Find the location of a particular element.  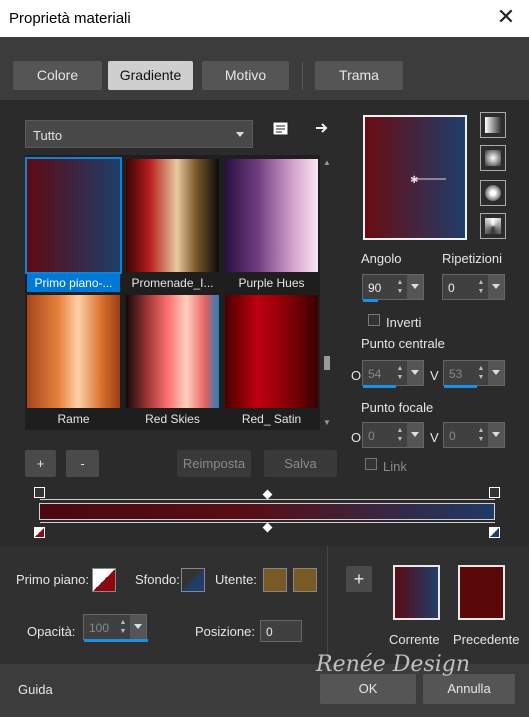

close-icon: ✕ is located at coordinates (506, 17).